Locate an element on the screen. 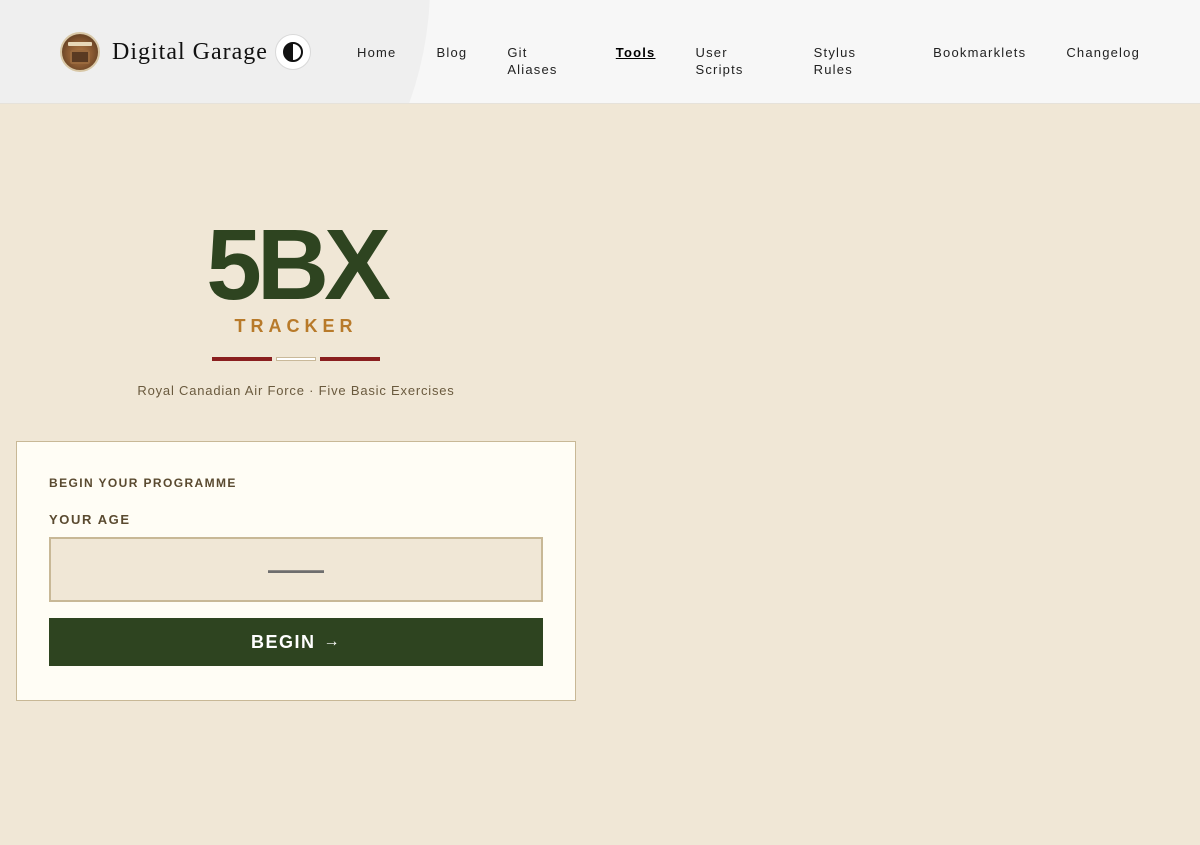 This screenshot has height=845, width=1200. nav-bookmarklets: Bookmarklets is located at coordinates (979, 61).